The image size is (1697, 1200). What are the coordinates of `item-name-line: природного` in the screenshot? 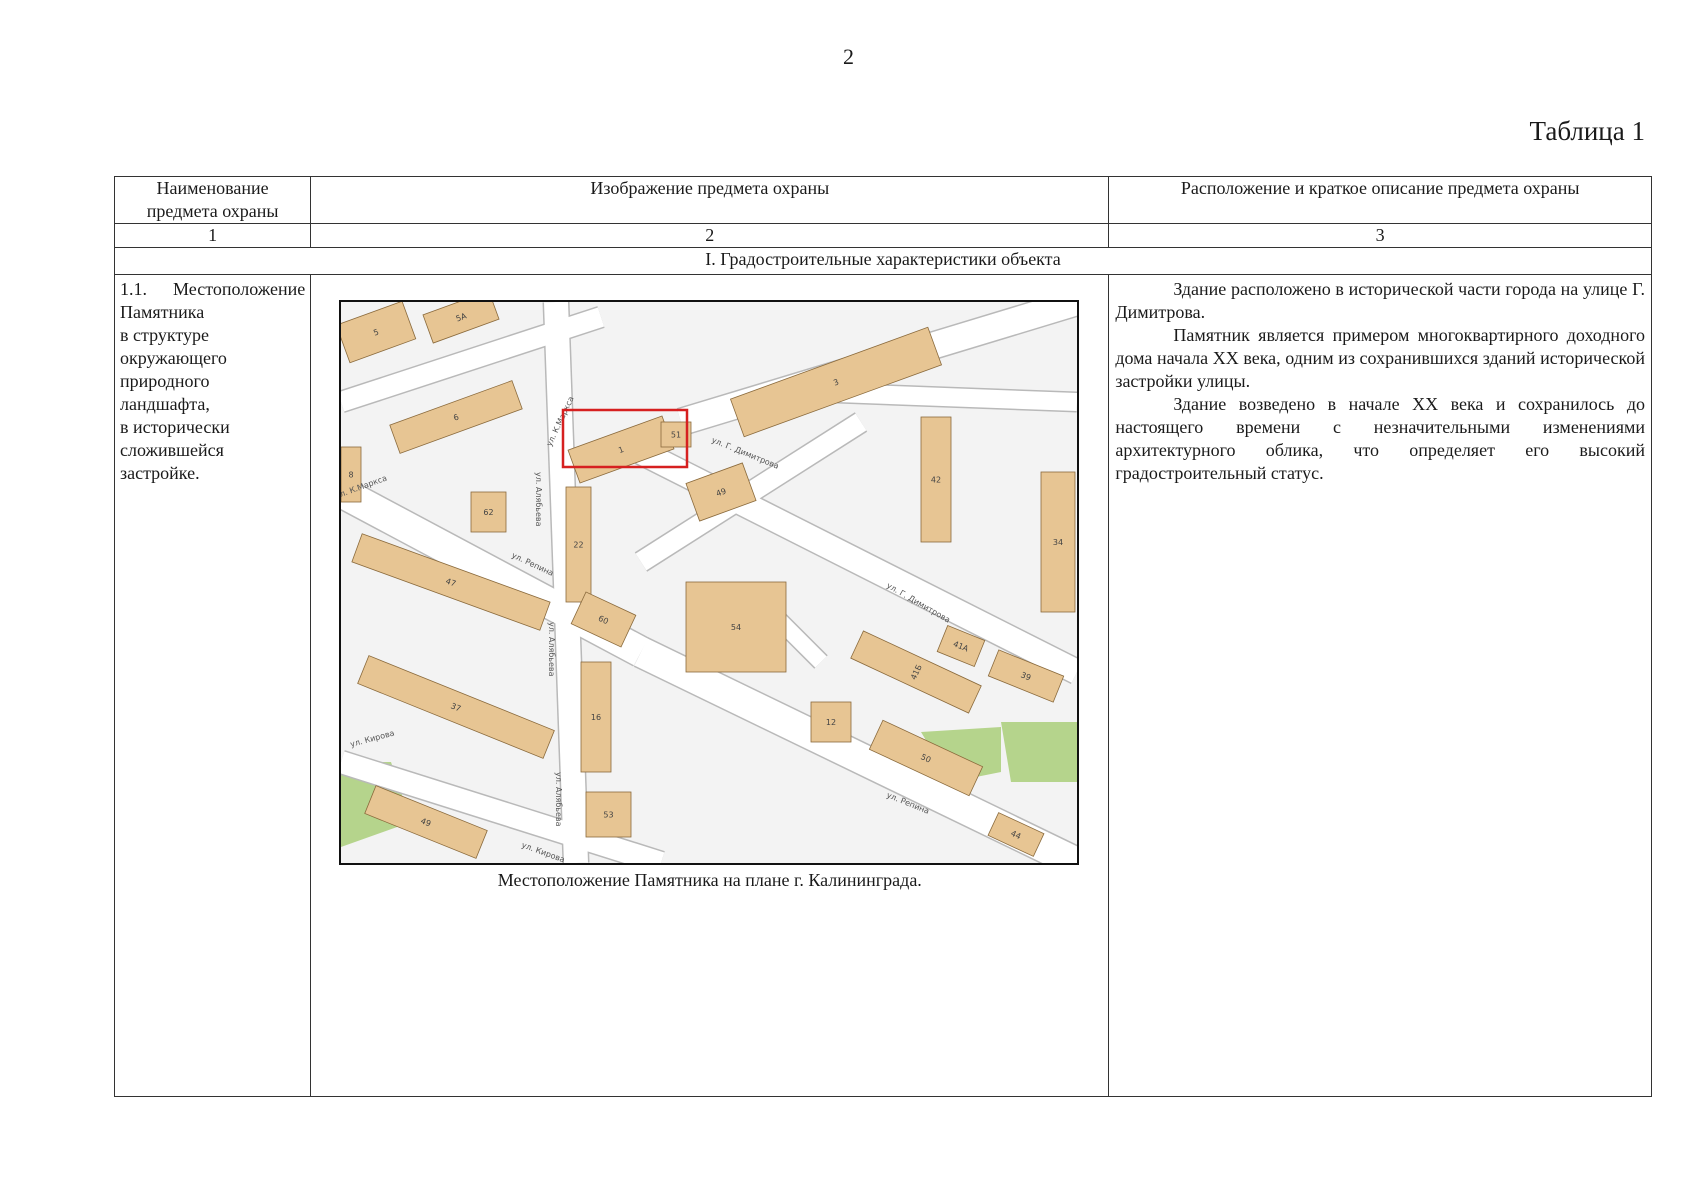 It's located at (165, 381).